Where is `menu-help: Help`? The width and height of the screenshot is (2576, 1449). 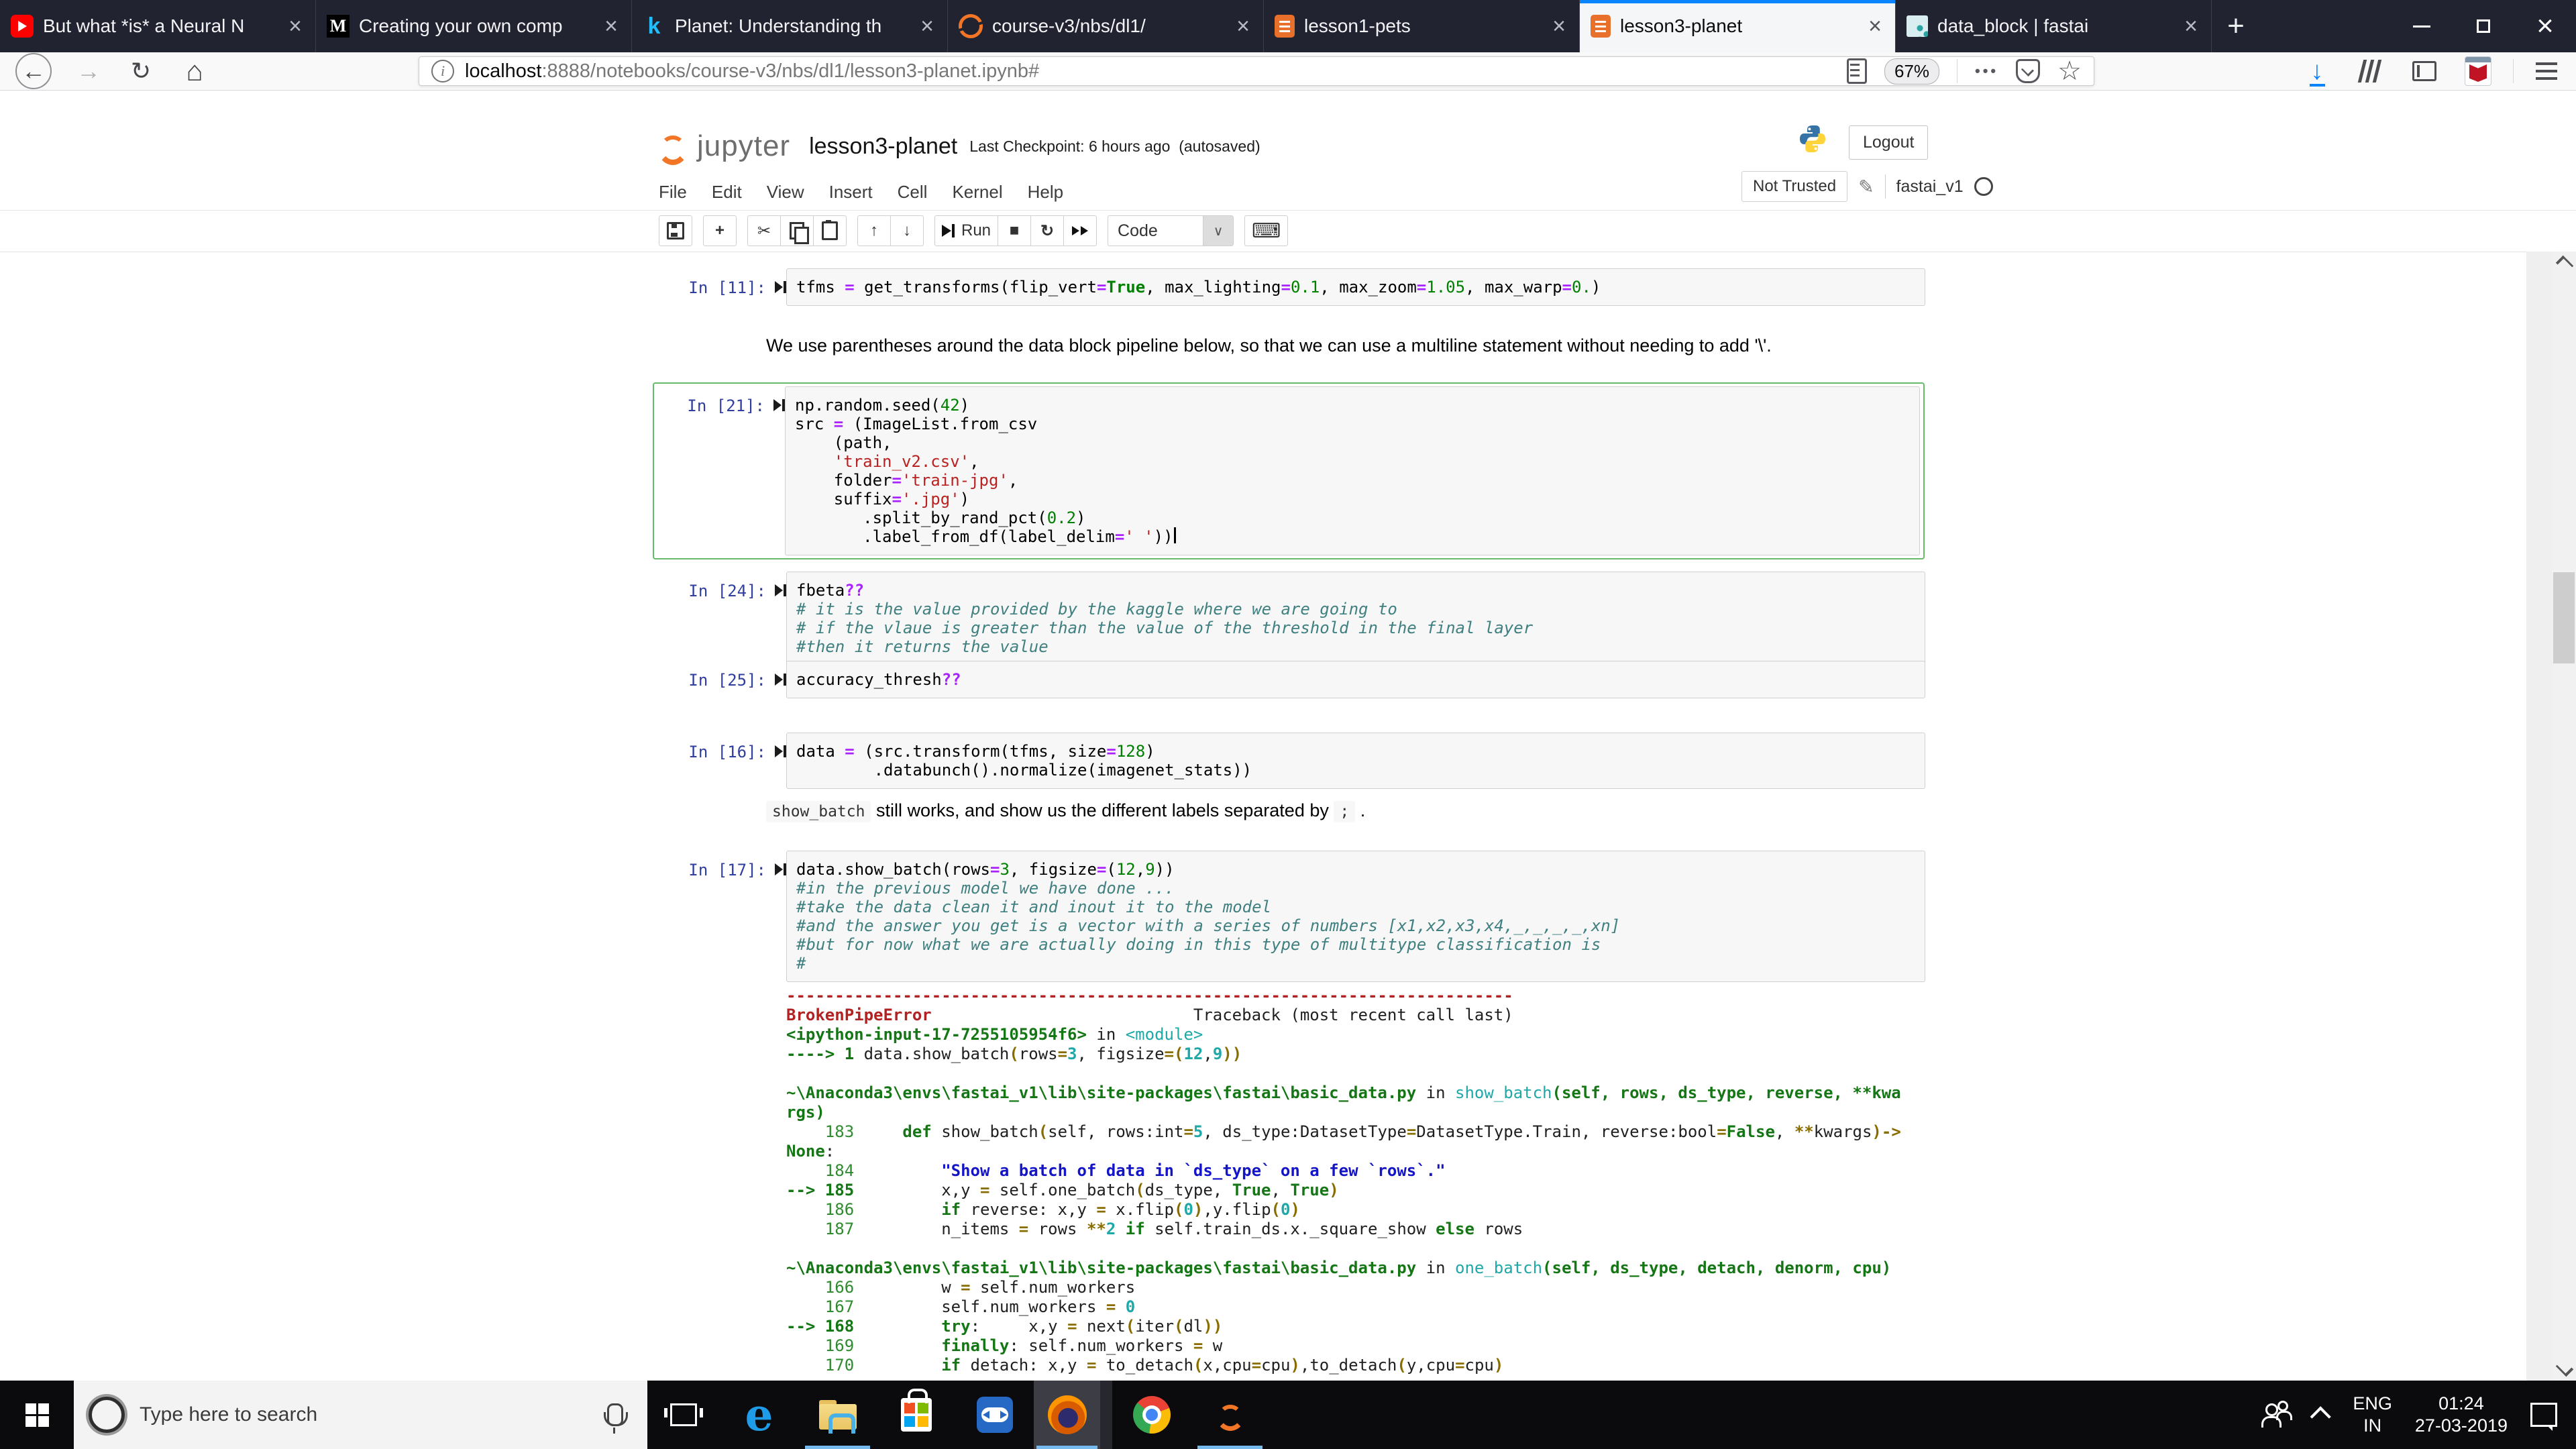 menu-help: Help is located at coordinates (1052, 192).